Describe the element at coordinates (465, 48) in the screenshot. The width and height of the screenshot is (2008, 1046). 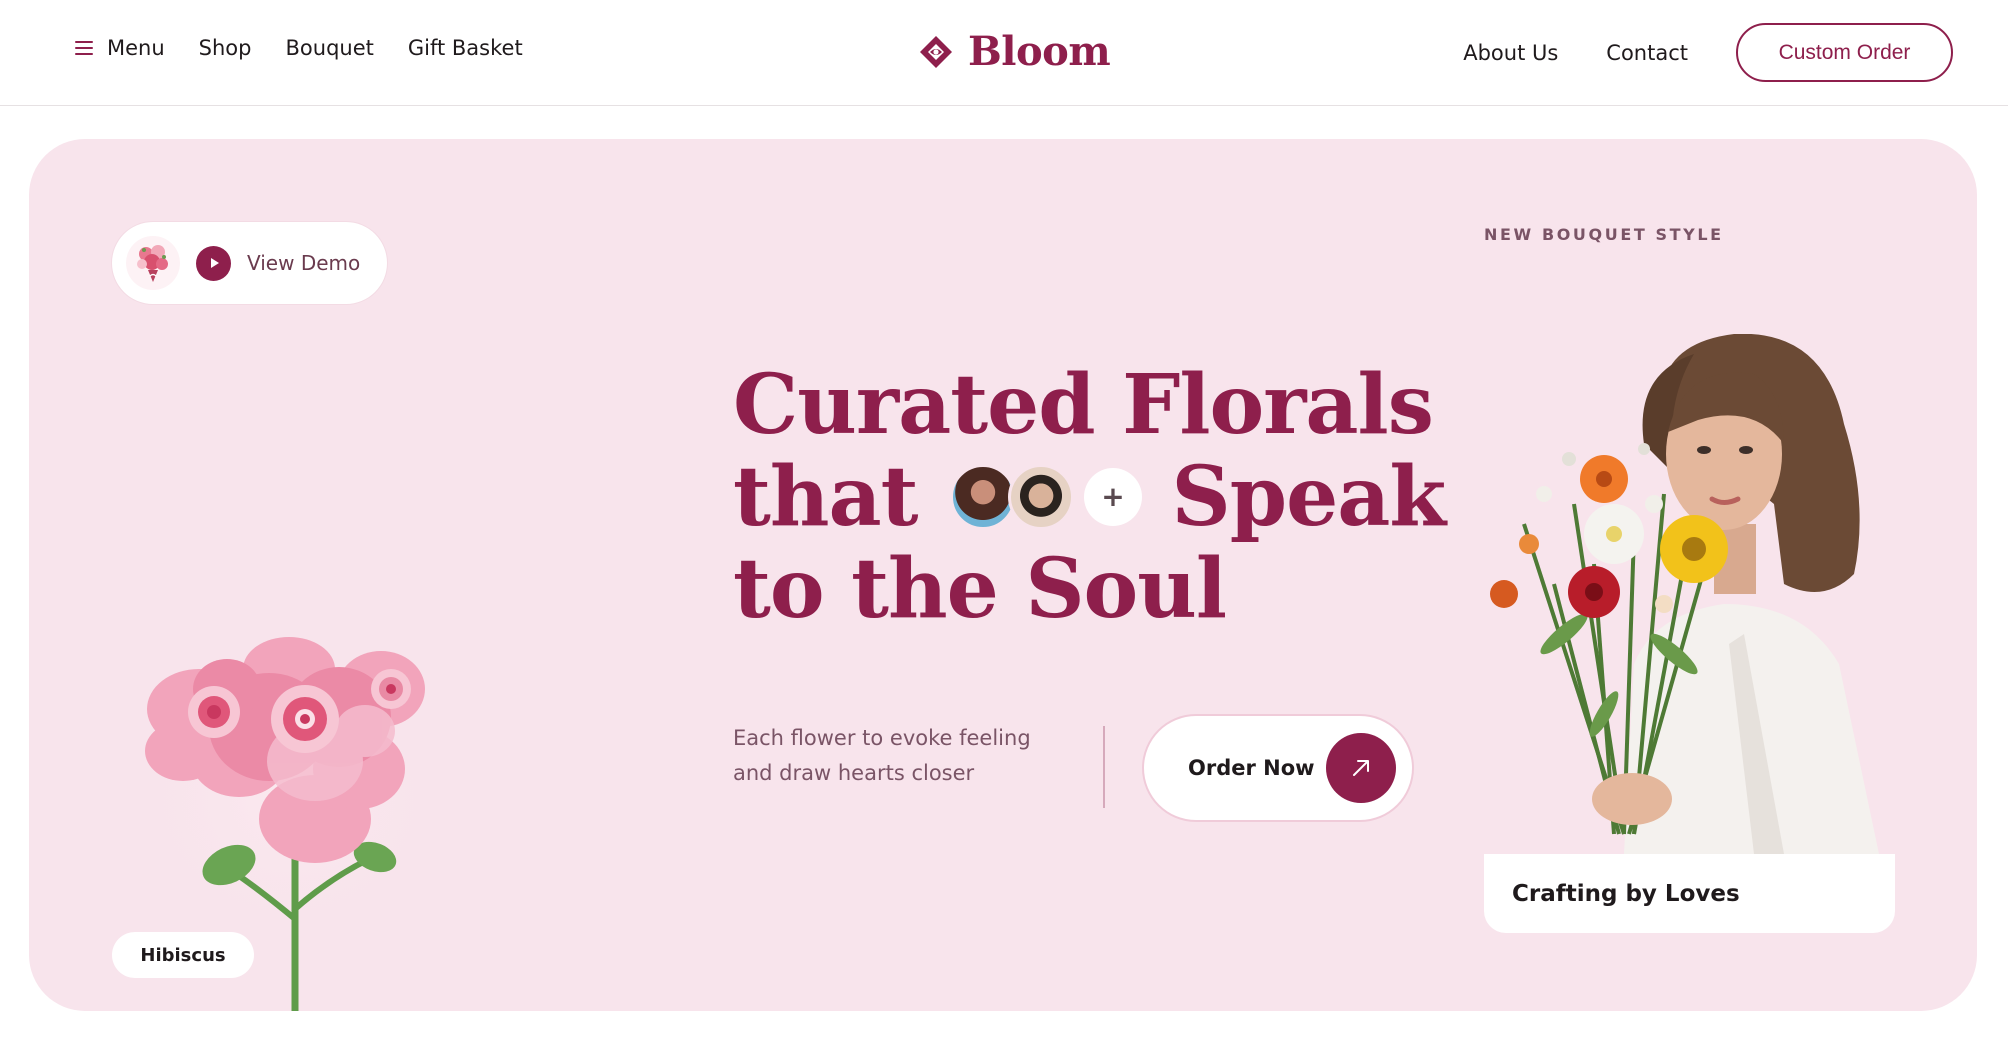
I see `nav-link-gift-basket: Gift Basket` at that location.